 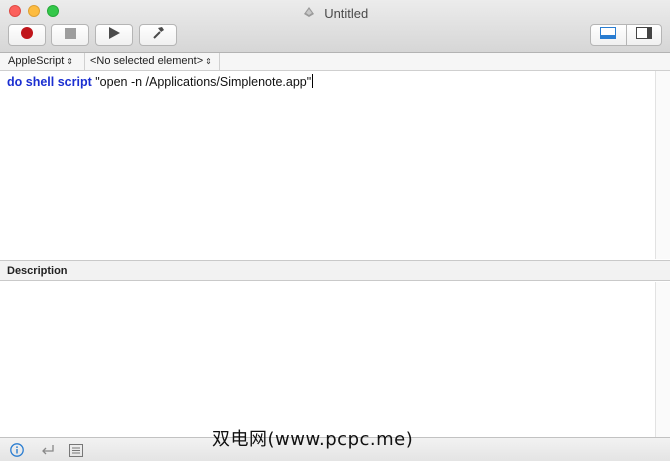 What do you see at coordinates (147, 61) in the screenshot?
I see `element-label: <No selected element>` at bounding box center [147, 61].